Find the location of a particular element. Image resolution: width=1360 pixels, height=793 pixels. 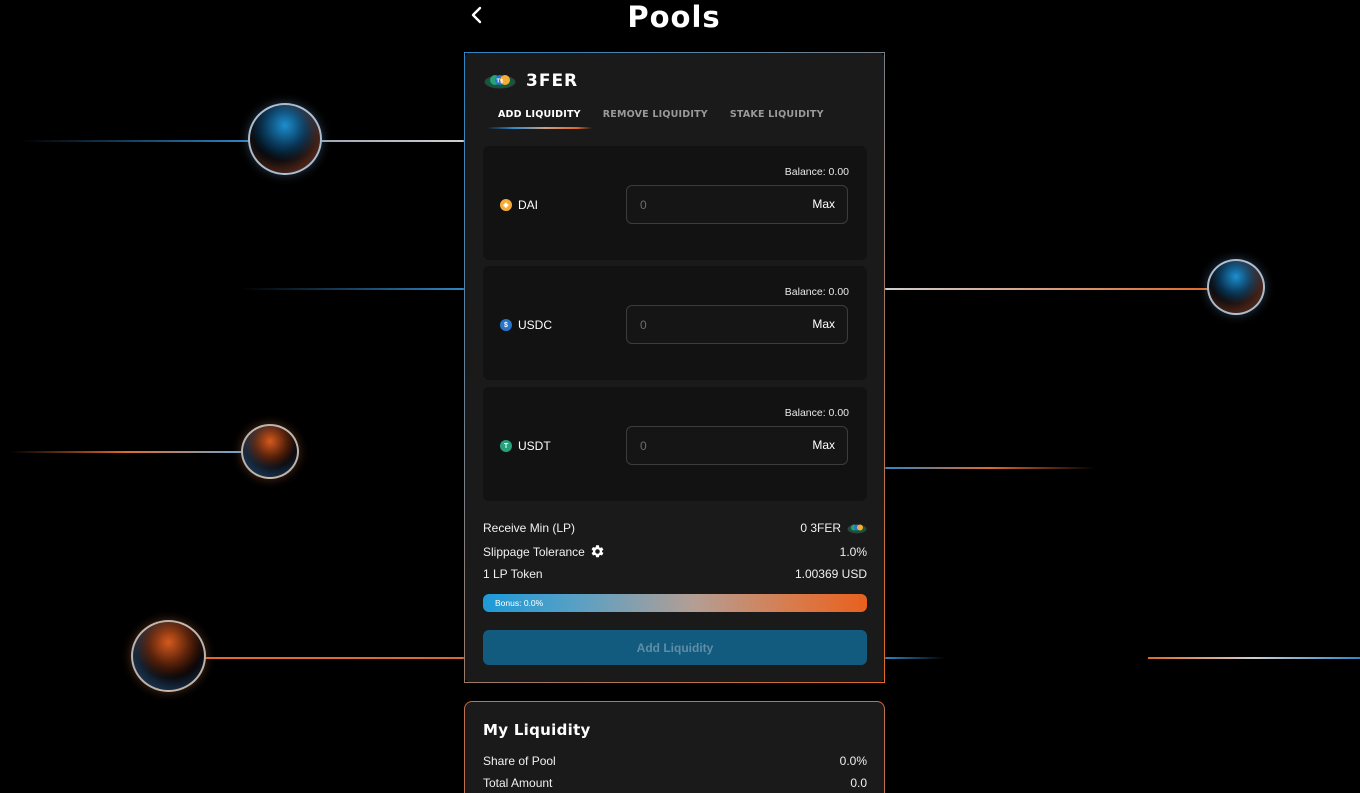

slippage-label-group: Slippage Tolerance is located at coordinates (544, 551).